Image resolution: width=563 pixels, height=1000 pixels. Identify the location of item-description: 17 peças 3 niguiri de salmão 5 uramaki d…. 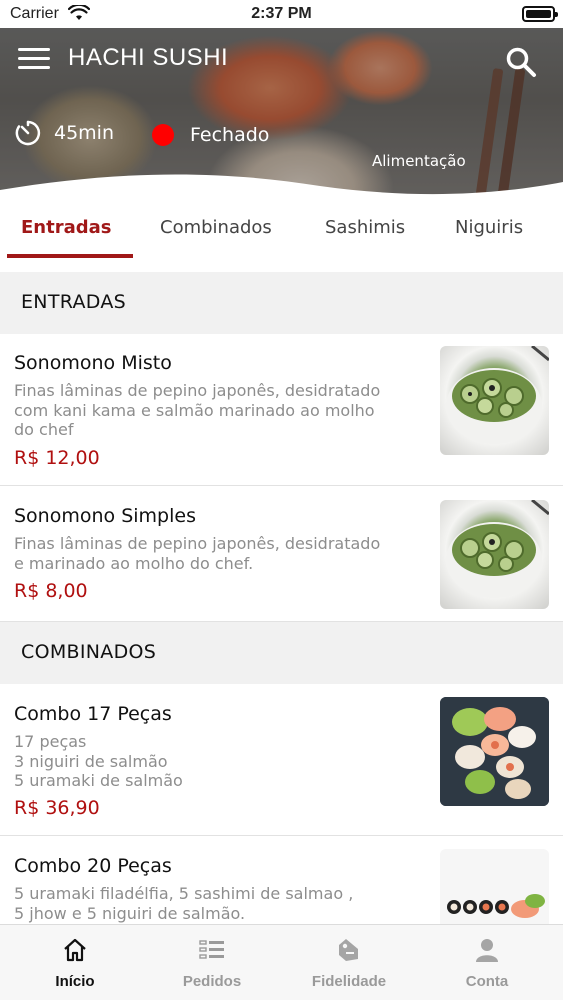
(98, 761).